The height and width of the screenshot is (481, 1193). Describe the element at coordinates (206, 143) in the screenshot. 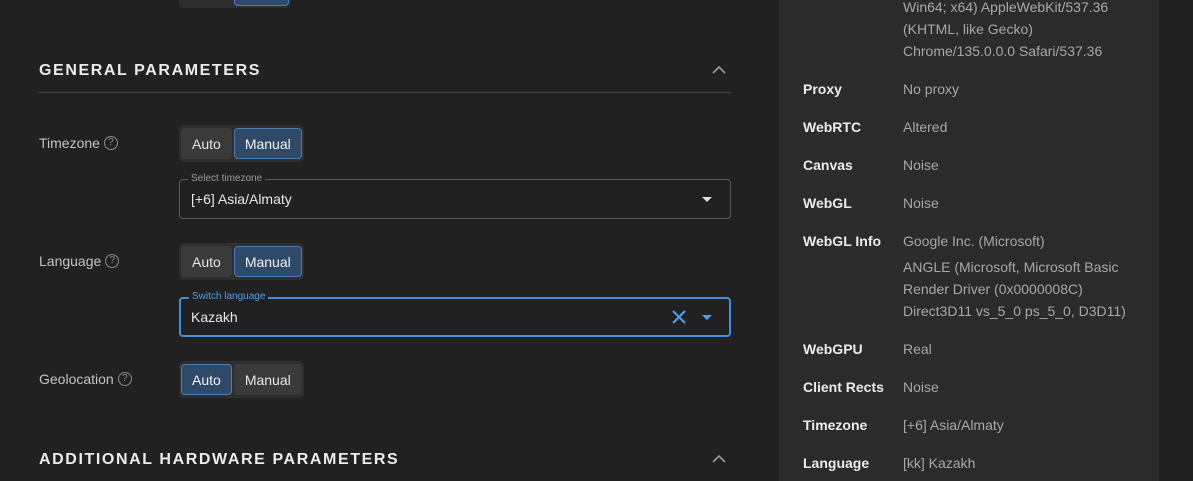

I see `timezone-auto-button: Auto` at that location.